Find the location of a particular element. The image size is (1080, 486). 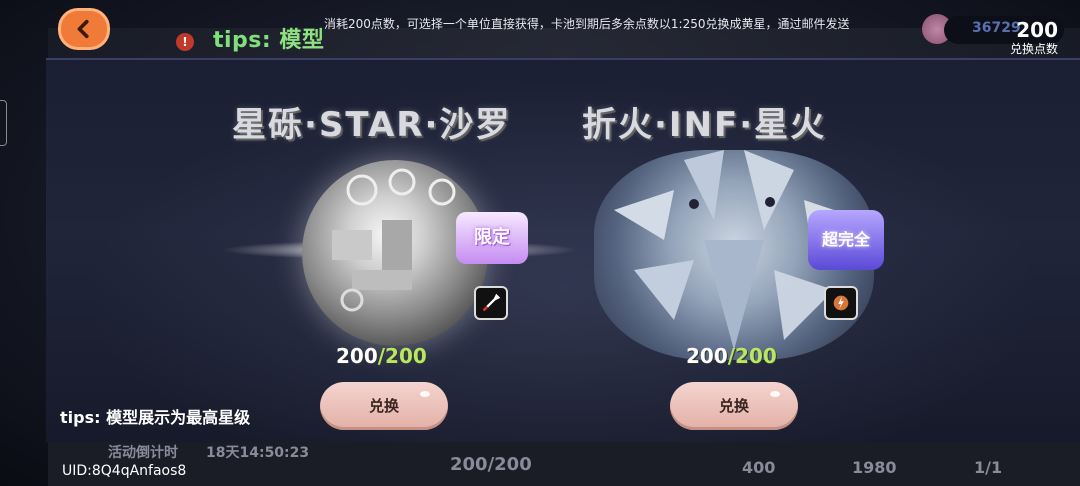

card-title-star: 星砾·STAR·沙罗 is located at coordinates (372, 125).